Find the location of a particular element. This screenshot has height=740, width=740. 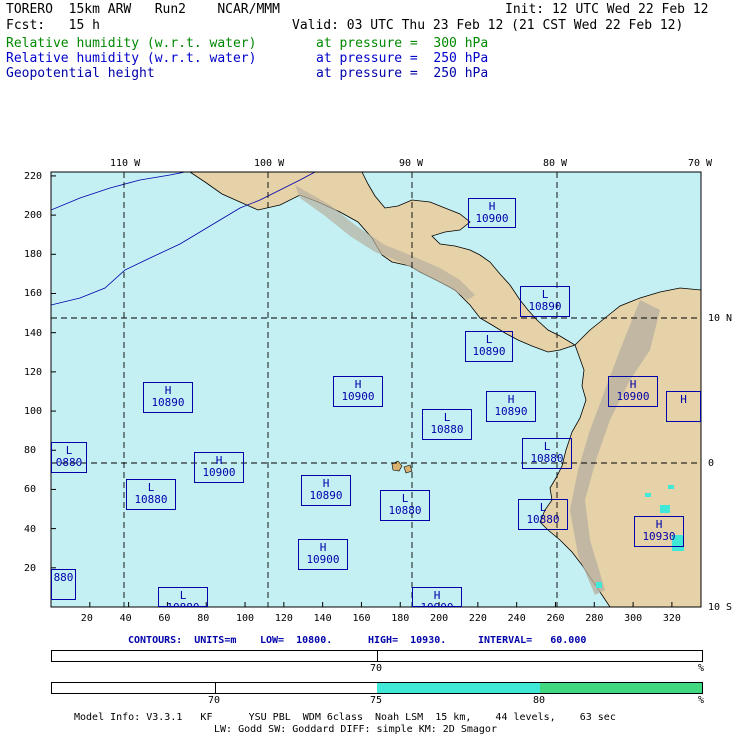

x-tick-label: 180 is located at coordinates (400, 618).